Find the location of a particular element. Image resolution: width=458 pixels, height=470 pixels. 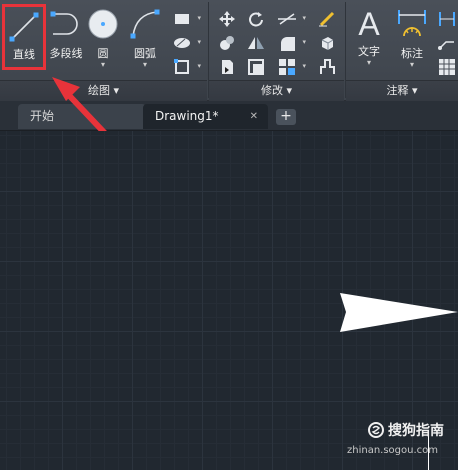

fillet-icon: ▾ is located at coordinates (291, 43).